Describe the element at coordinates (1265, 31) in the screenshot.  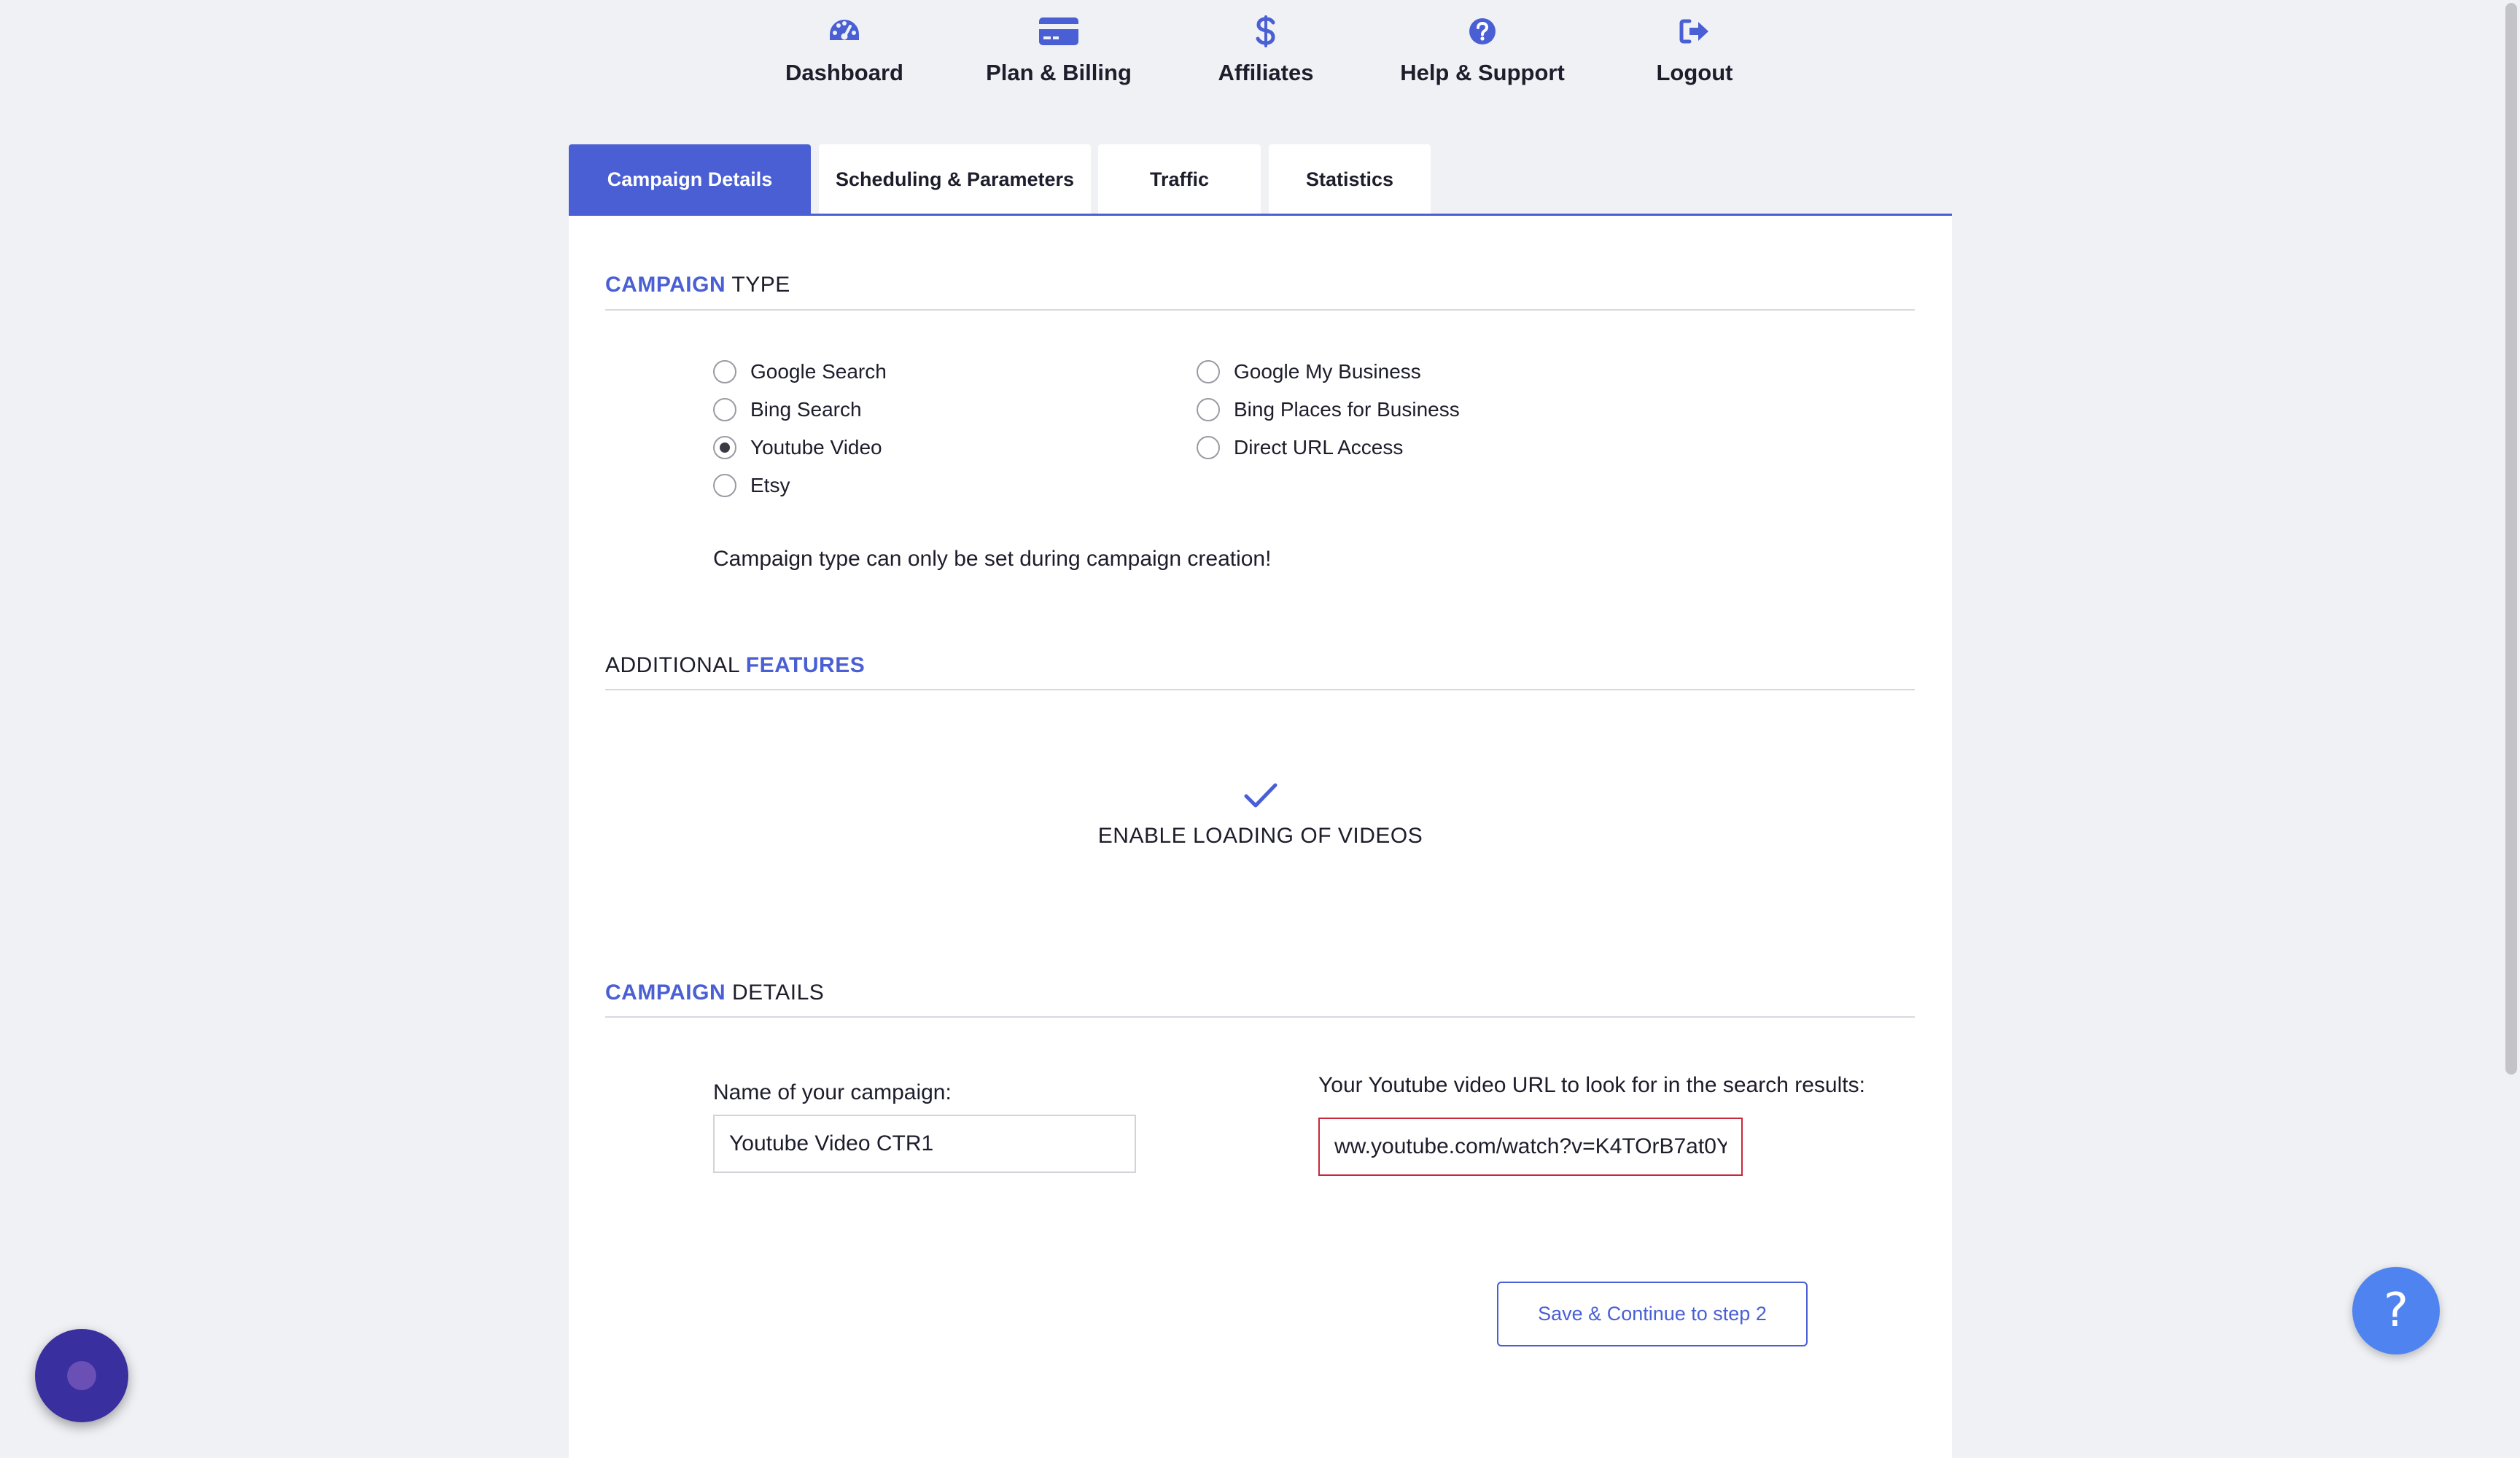
I see `dollar-icon` at that location.